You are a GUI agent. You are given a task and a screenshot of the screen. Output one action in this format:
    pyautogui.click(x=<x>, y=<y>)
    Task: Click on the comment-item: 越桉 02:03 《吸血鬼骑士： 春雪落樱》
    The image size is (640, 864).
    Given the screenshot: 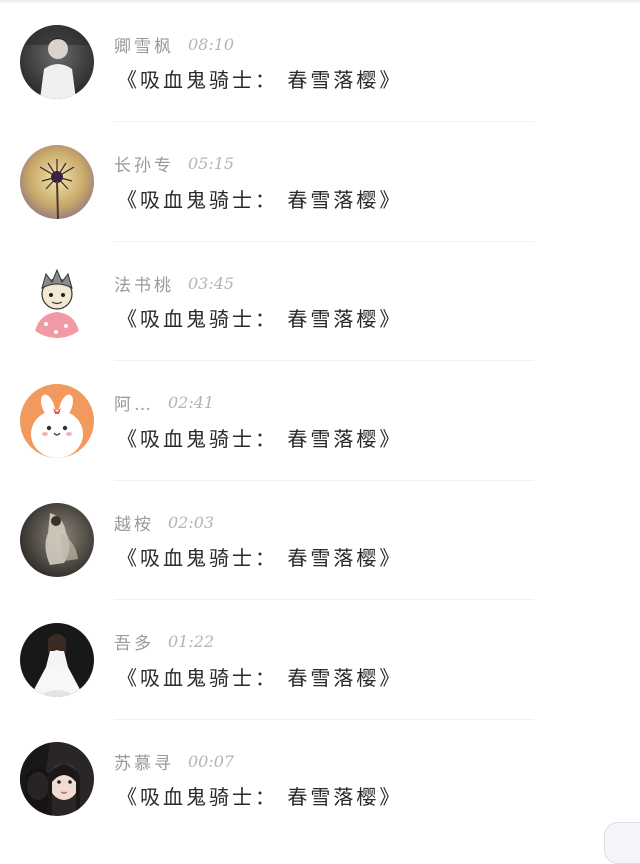 What is the action you would take?
    pyautogui.click(x=320, y=539)
    